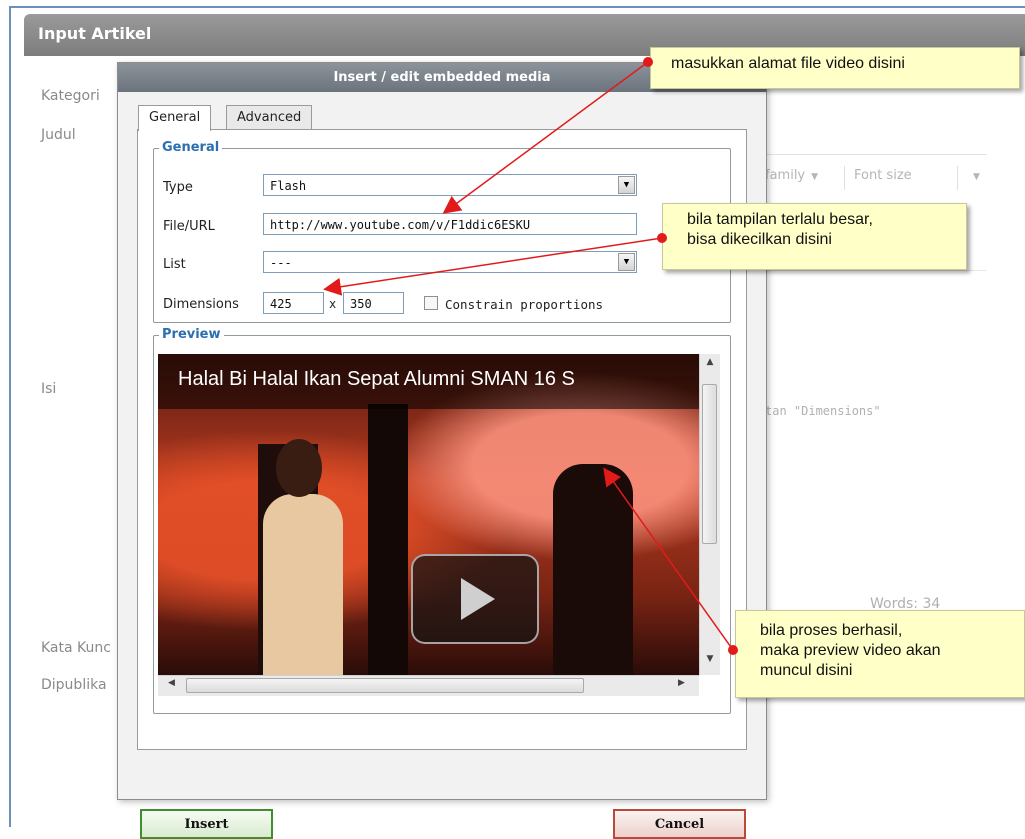  What do you see at coordinates (785, 175) in the screenshot?
I see `font-family-label: family` at bounding box center [785, 175].